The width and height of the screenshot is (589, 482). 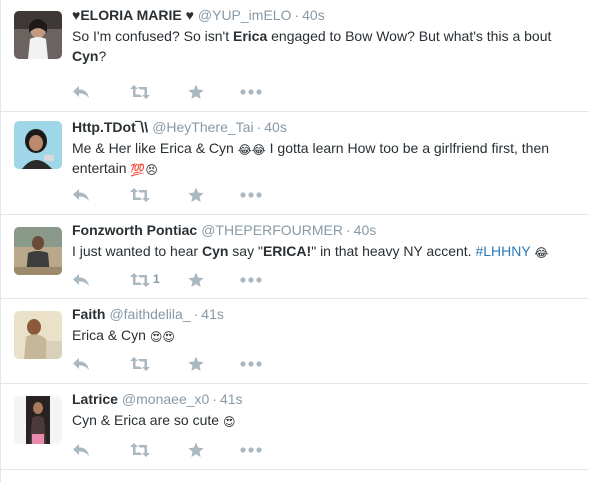 I want to click on user-handle: @HeyThere_Tai, so click(x=202, y=127).